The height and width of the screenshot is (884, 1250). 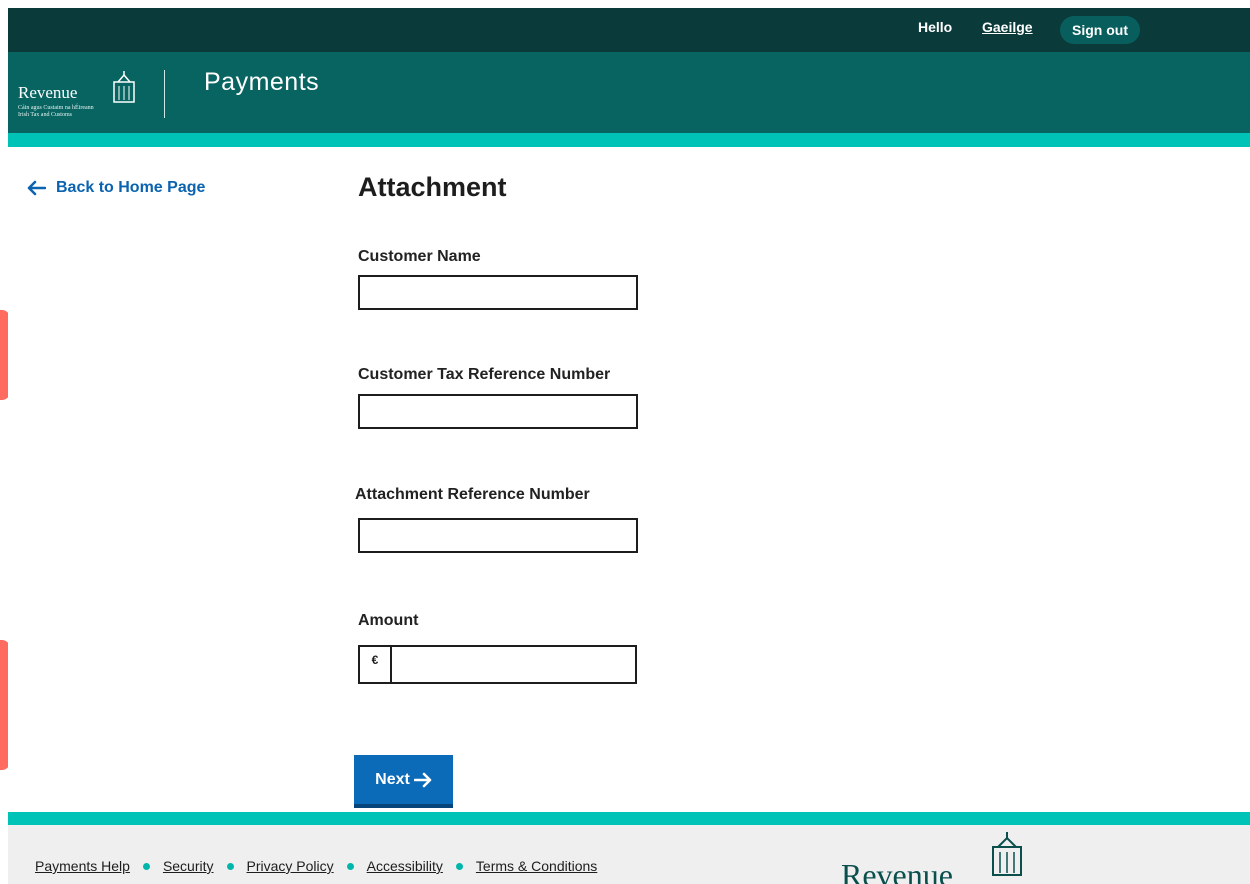 I want to click on footer-link-accessibility: Accessibility, so click(x=405, y=866).